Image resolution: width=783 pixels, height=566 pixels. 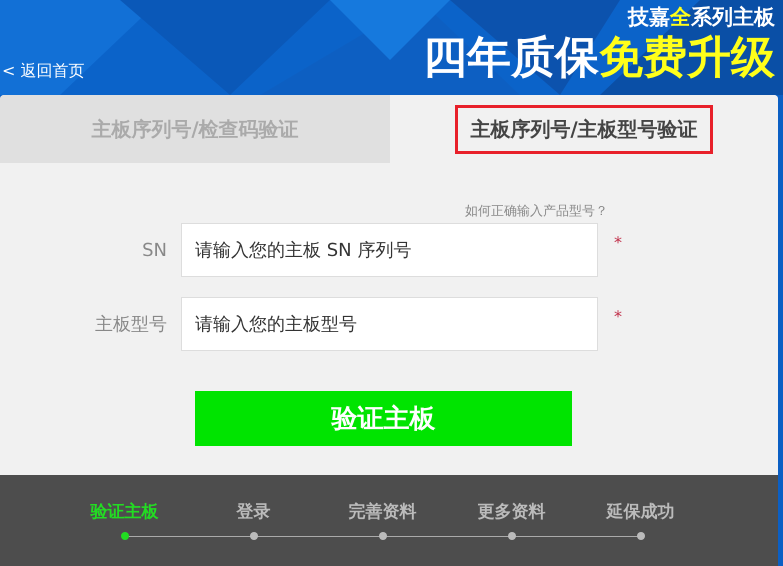 I want to click on step-label: 延保成功, so click(x=640, y=512).